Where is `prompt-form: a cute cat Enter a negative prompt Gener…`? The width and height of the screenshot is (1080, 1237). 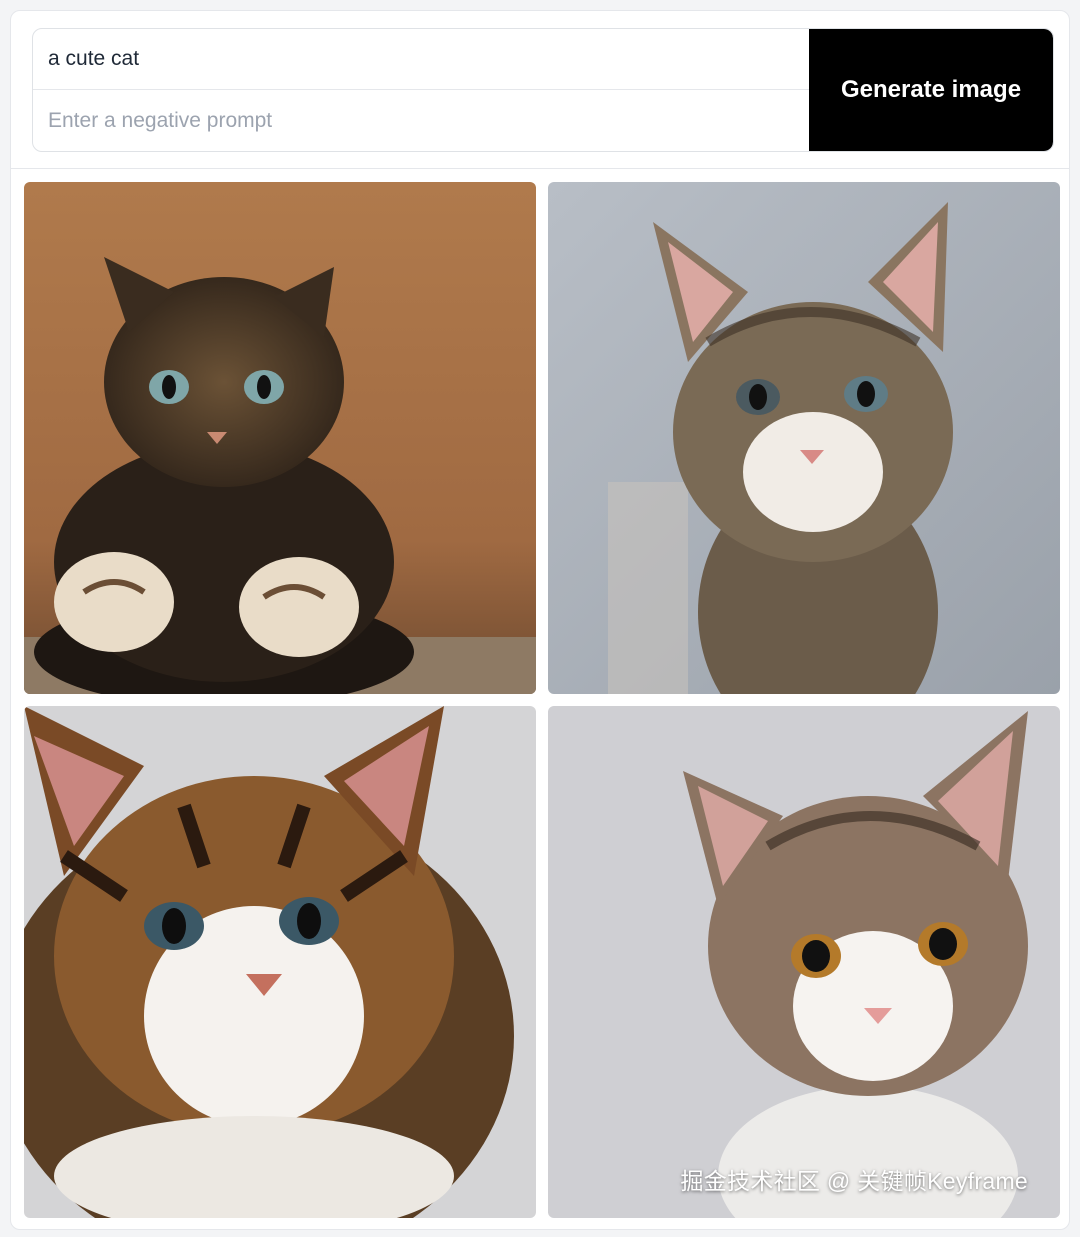 prompt-form: a cute cat Enter a negative prompt Gener… is located at coordinates (543, 90).